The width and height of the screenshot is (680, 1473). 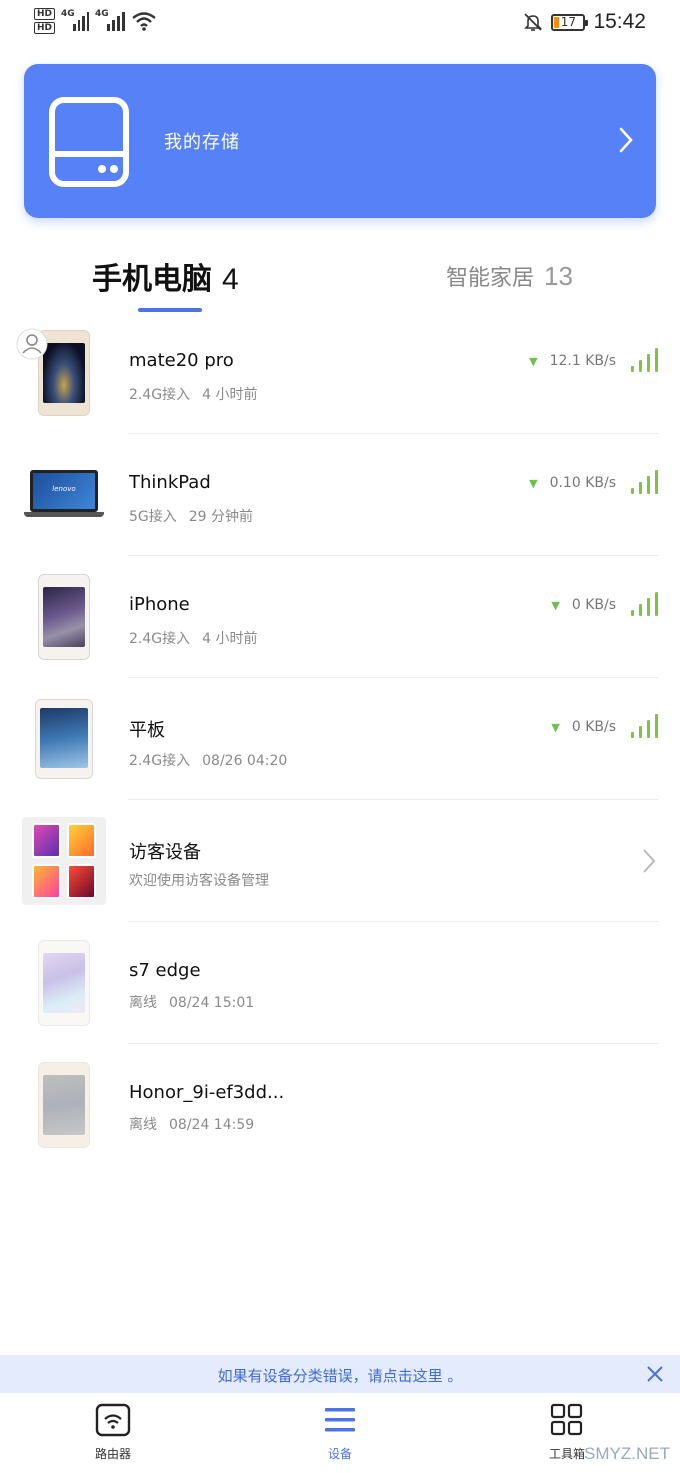 I want to click on router-icon, so click(x=113, y=1420).